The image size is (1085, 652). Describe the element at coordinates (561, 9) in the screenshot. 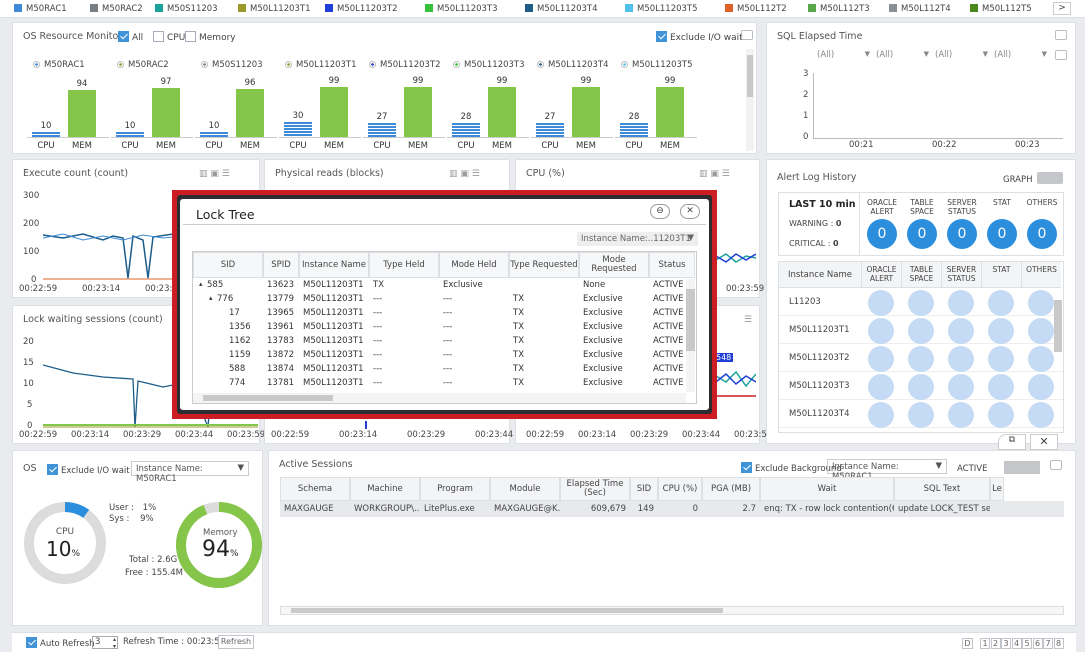

I see `legend-item: M50L11203T4` at that location.